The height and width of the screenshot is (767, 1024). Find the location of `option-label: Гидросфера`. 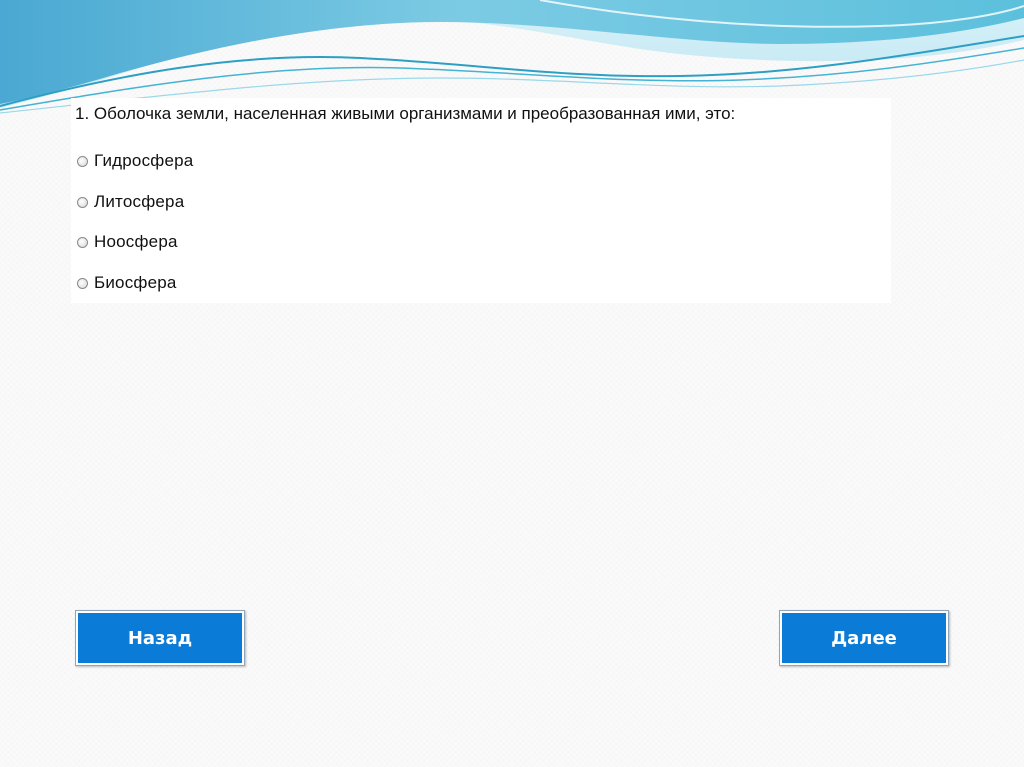

option-label: Гидросфера is located at coordinates (144, 160).